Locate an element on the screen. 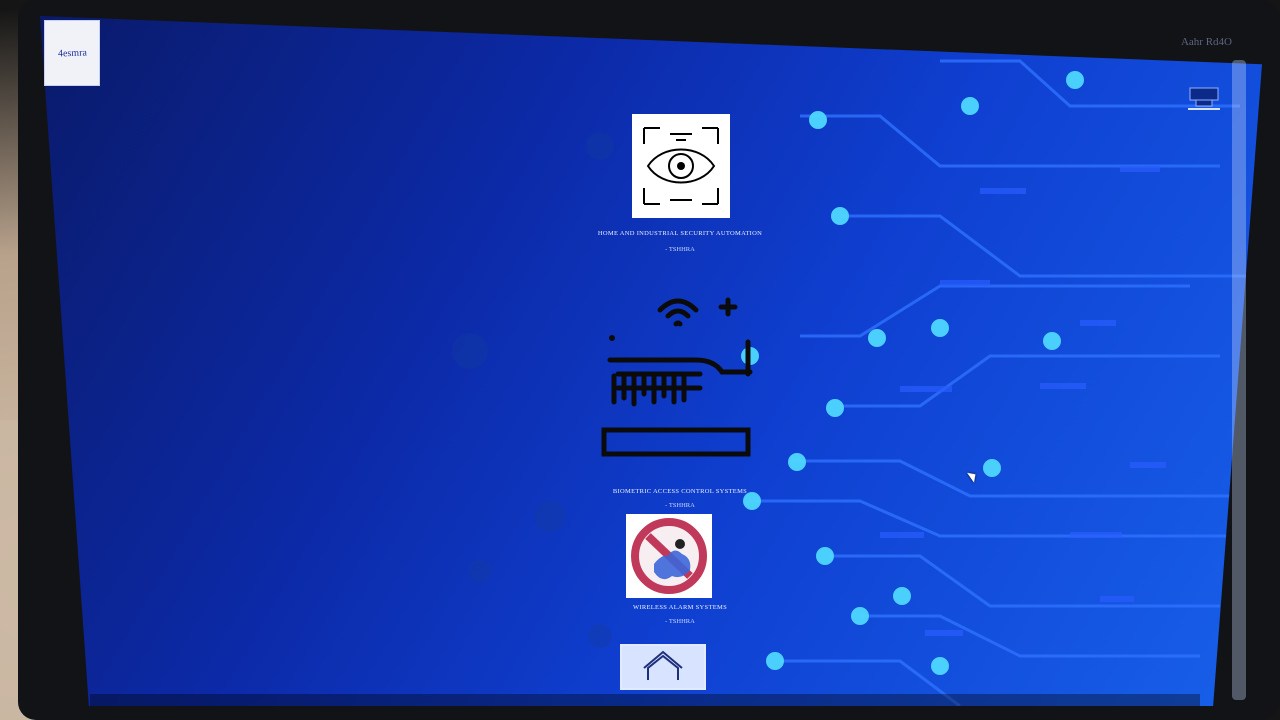 Image resolution: width=1280 pixels, height=720 pixels. brand-logo: 4esmra is located at coordinates (72, 53).